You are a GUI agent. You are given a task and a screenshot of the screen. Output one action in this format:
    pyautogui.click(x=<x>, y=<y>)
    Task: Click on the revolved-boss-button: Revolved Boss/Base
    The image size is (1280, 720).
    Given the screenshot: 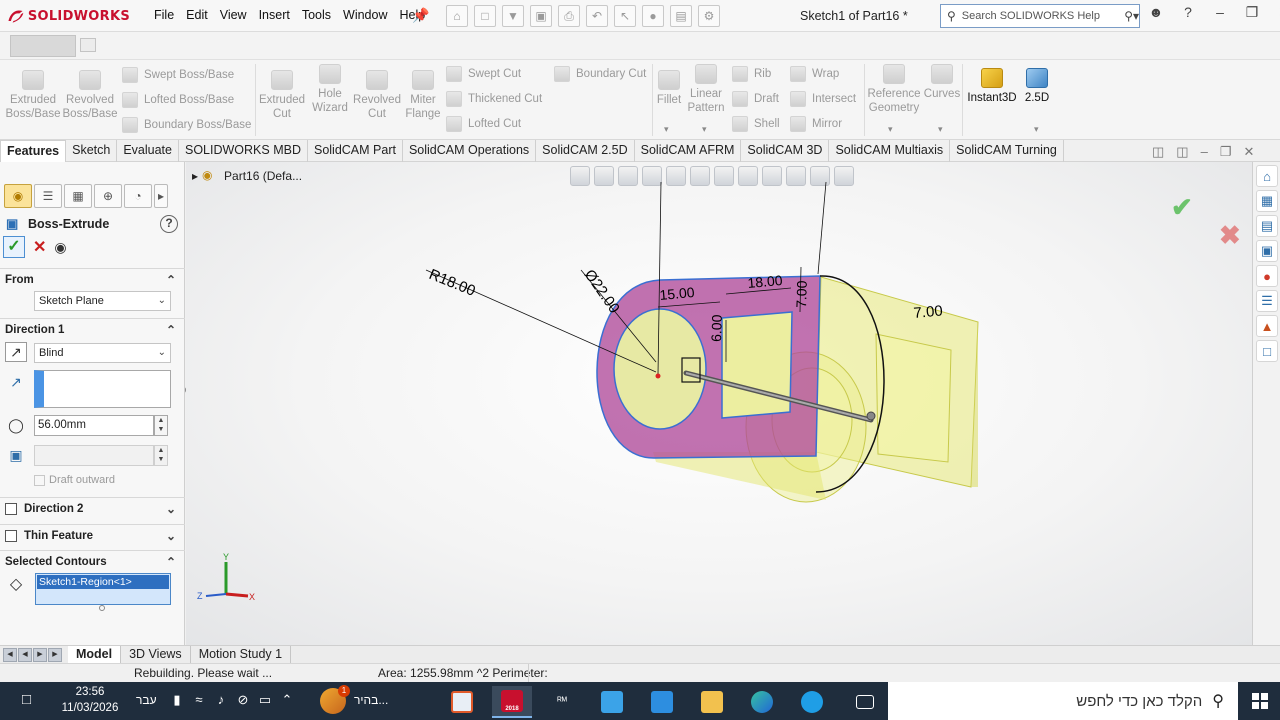 What is the action you would take?
    pyautogui.click(x=90, y=95)
    